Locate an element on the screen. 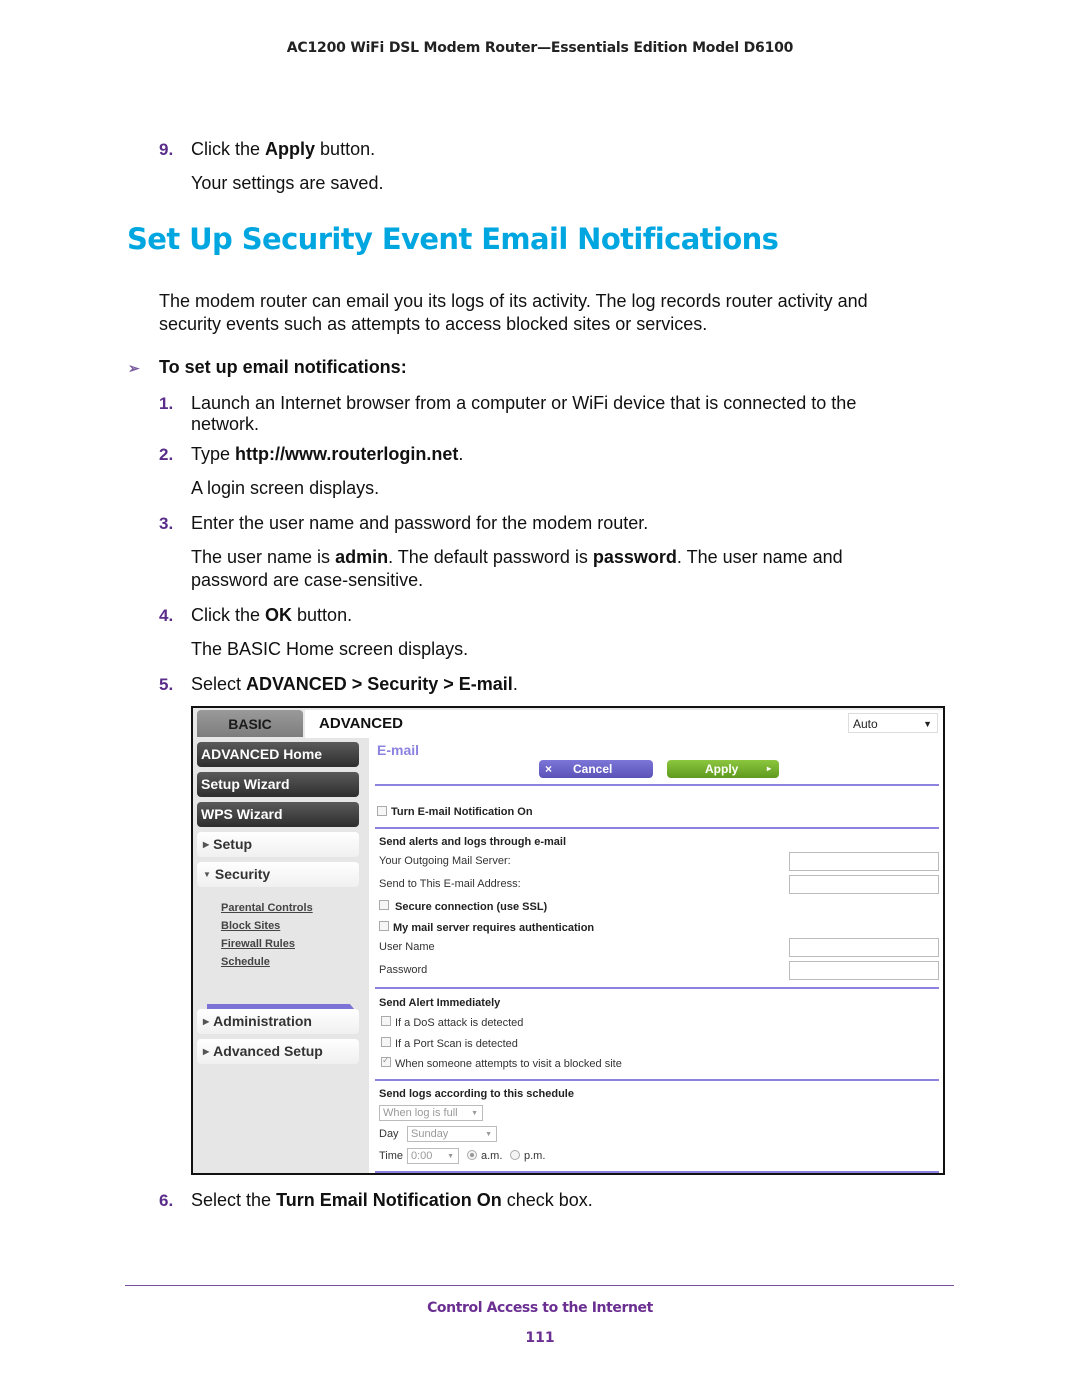 The width and height of the screenshot is (1080, 1397). send-to-email-input is located at coordinates (864, 884).